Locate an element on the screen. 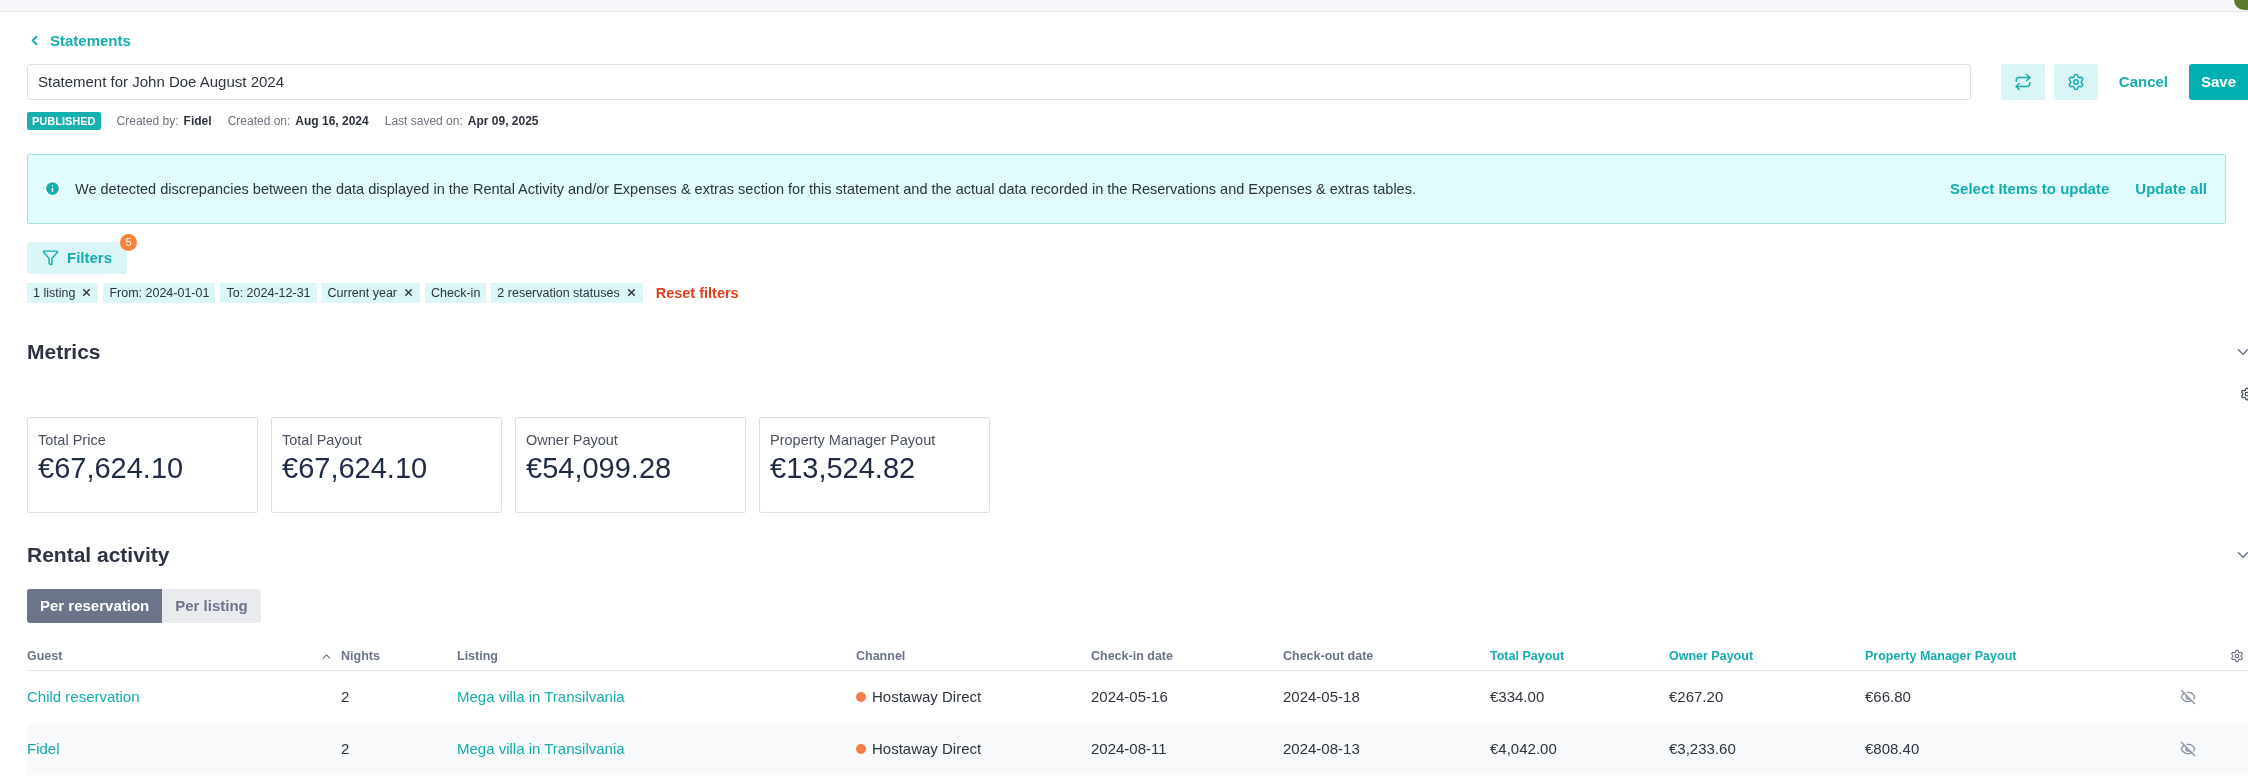  column-header: Total Payout is located at coordinates (1527, 656).